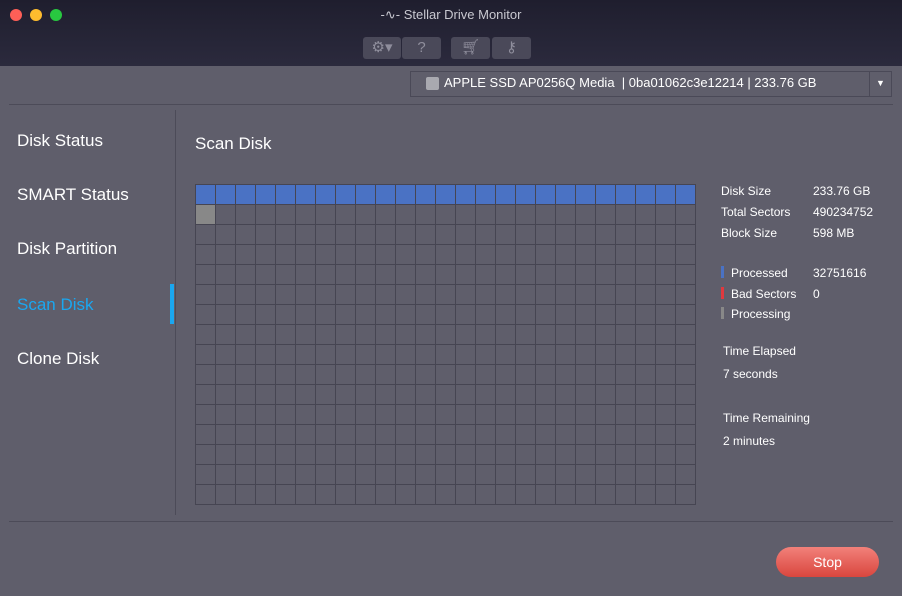 This screenshot has height=596, width=902. I want to click on active-indicator, so click(172, 304).